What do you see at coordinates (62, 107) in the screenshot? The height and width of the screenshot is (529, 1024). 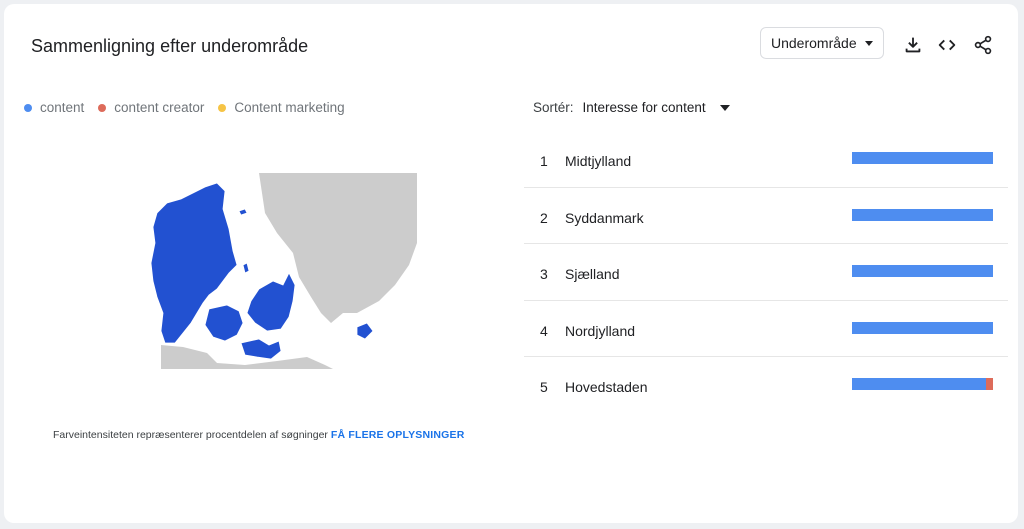 I see `legend-label: content` at bounding box center [62, 107].